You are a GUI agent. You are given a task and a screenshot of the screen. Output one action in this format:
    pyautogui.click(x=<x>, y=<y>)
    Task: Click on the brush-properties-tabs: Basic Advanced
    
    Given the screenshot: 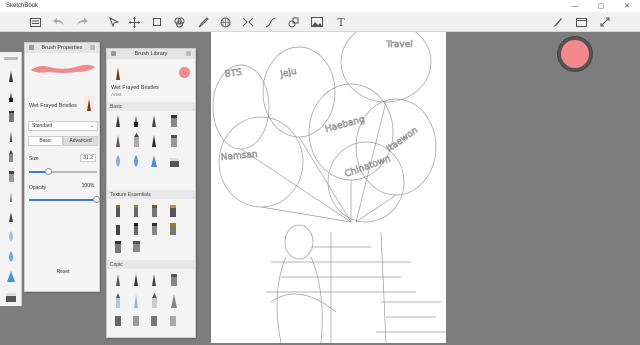 What is the action you would take?
    pyautogui.click(x=63, y=141)
    